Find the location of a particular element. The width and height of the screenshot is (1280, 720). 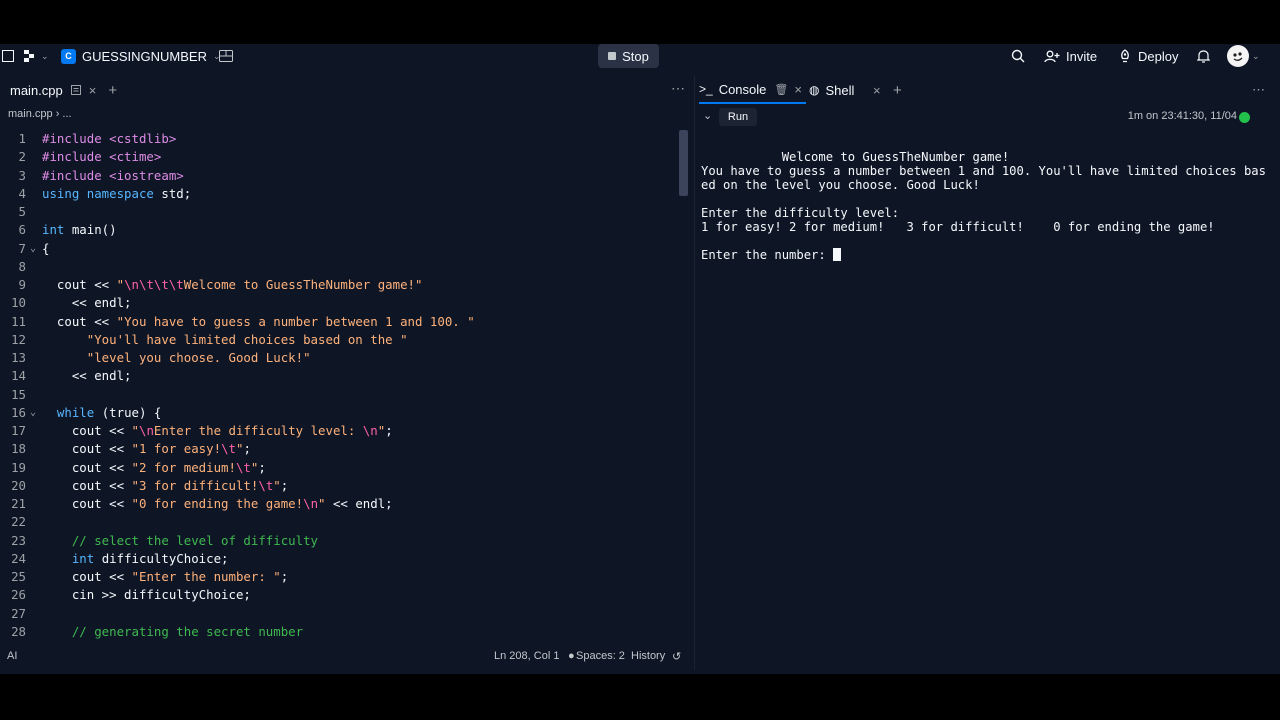

code-line: 14 << endl; is located at coordinates (339, 376).